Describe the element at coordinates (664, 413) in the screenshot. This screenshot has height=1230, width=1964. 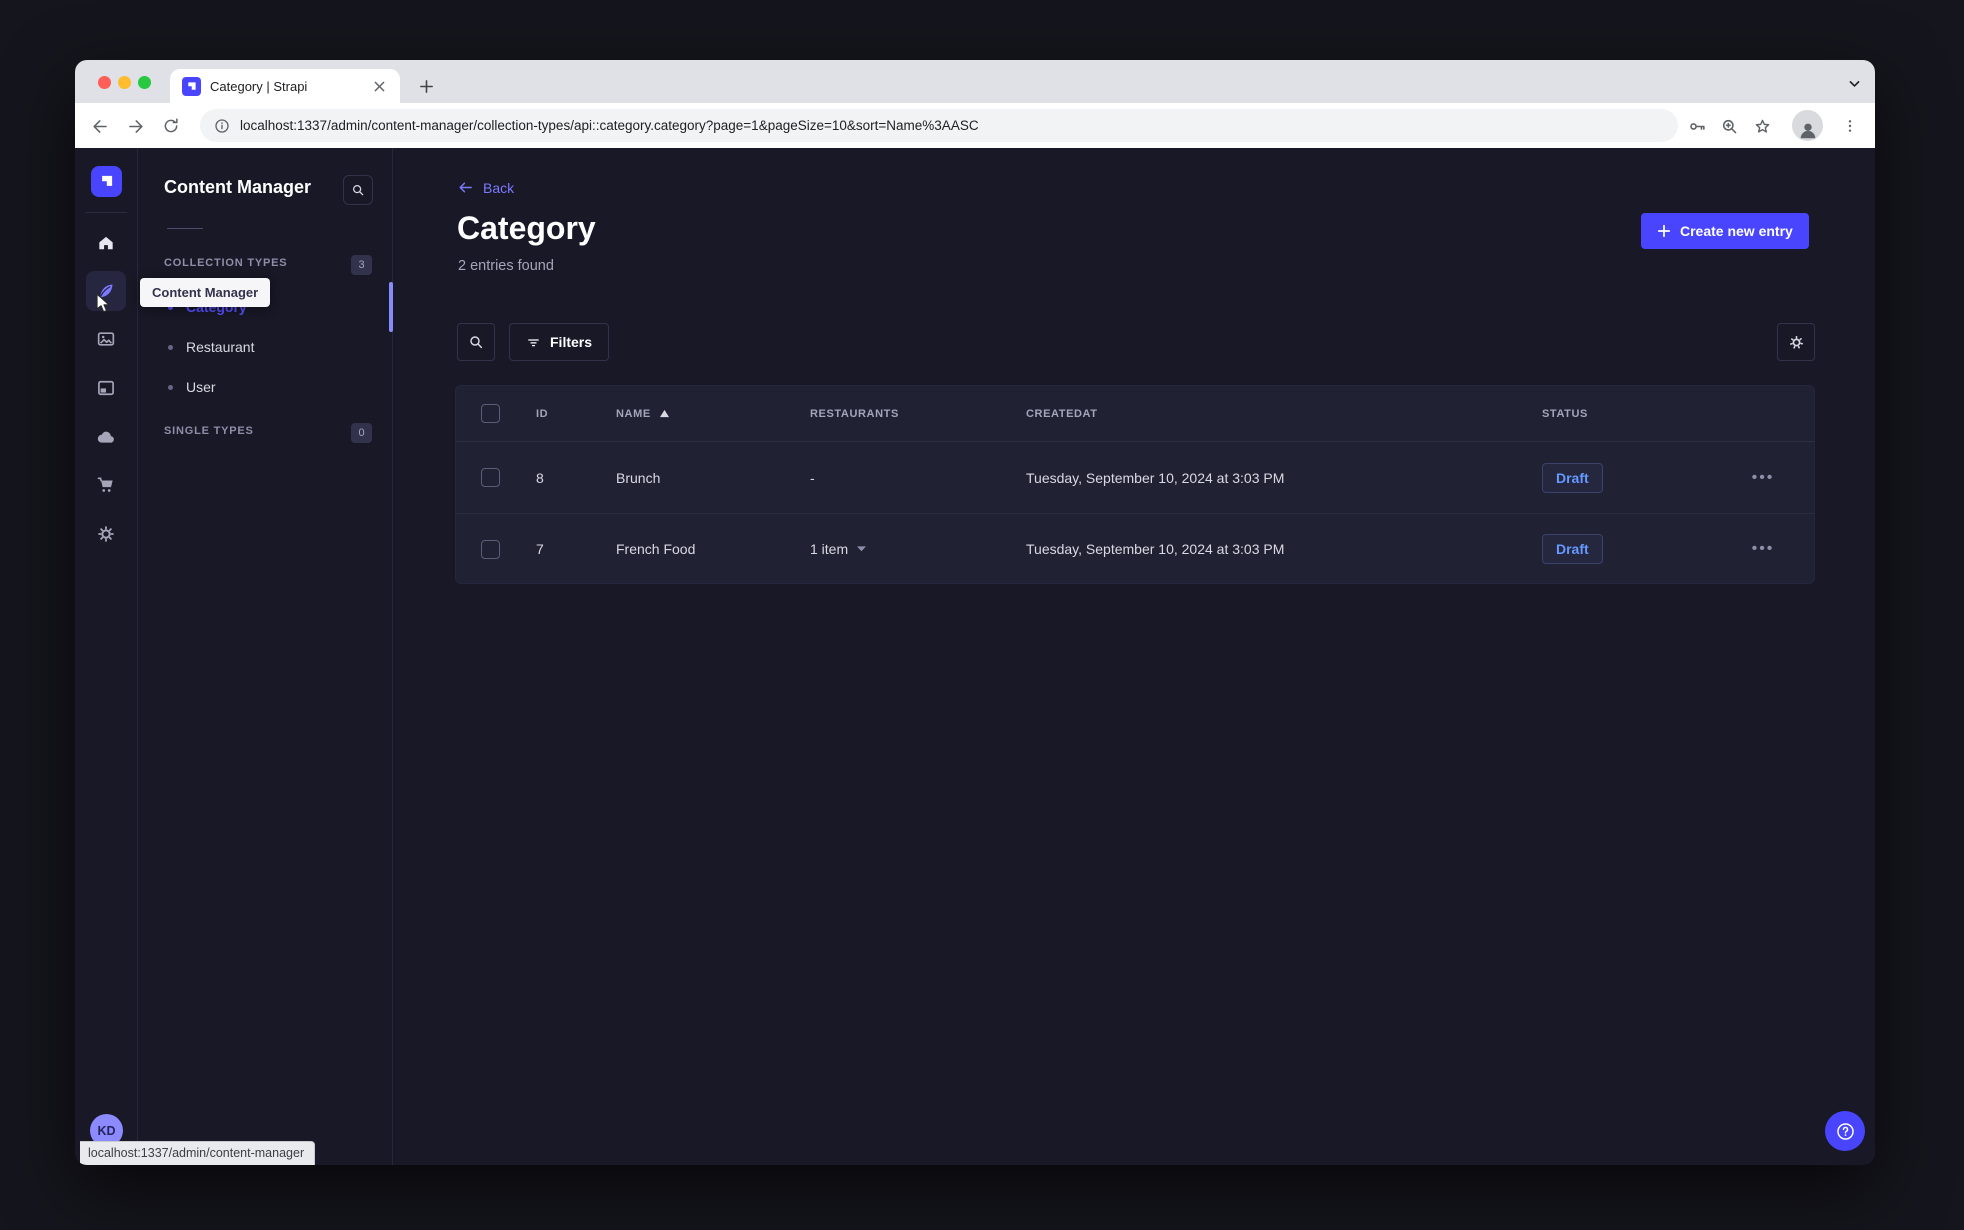
I see `sort-asc-icon` at that location.